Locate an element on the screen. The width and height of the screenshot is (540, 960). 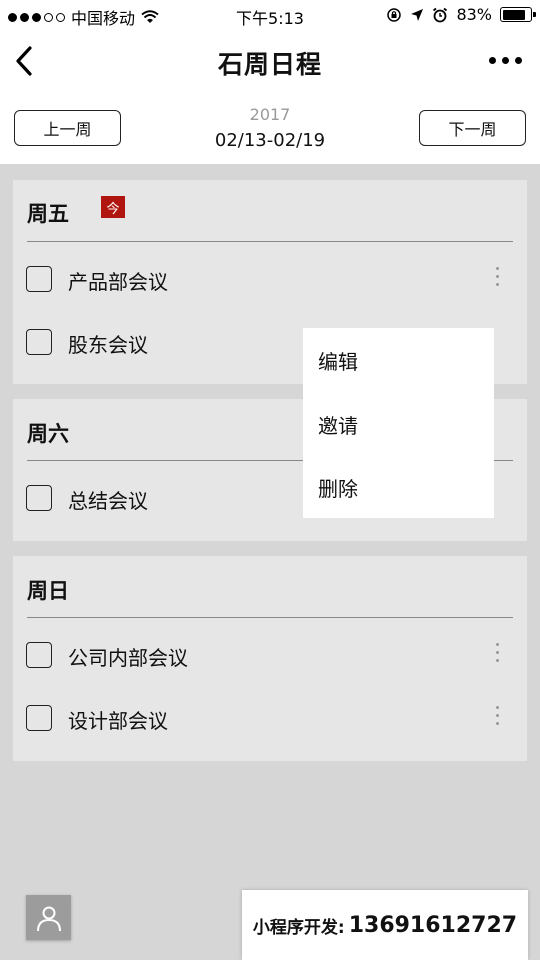
day-title: 周五 is located at coordinates (48, 214).